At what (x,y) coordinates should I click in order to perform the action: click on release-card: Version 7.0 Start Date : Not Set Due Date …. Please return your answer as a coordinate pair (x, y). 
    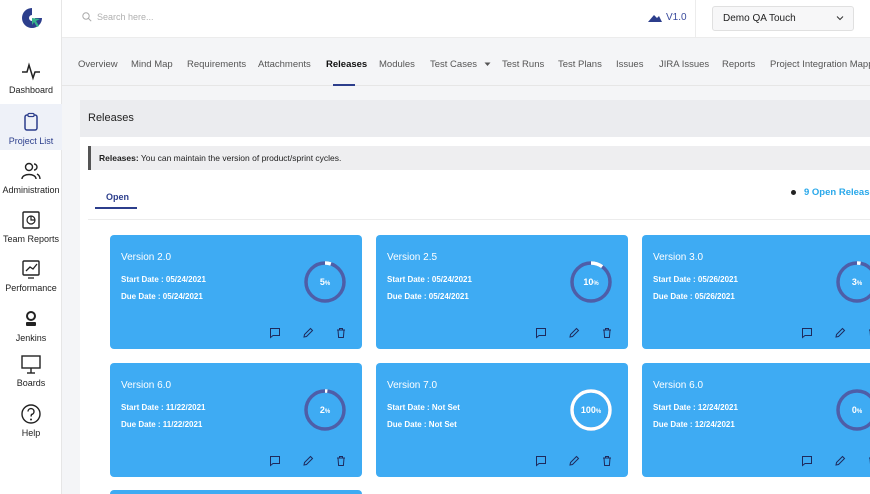
    Looking at the image, I should click on (502, 420).